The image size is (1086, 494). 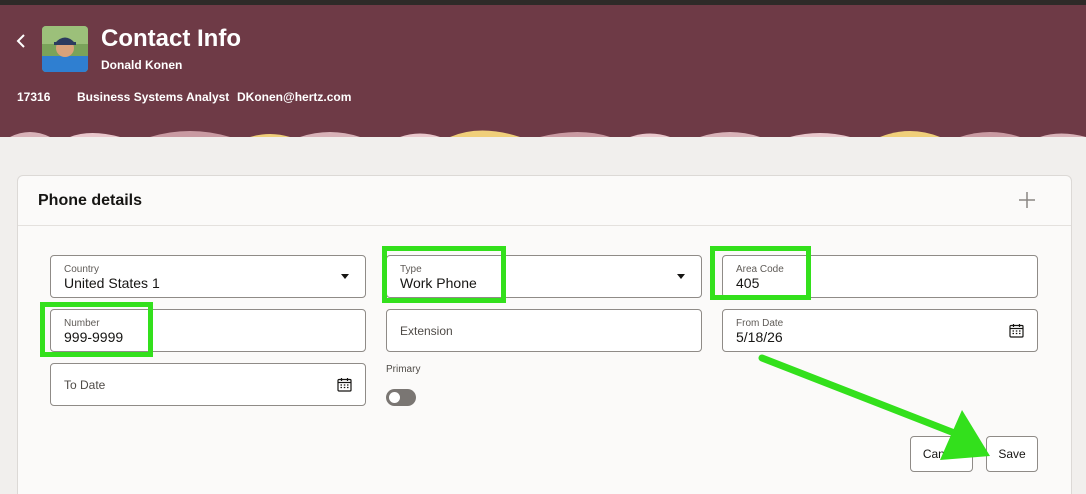 I want to click on back-icon, so click(x=22, y=41).